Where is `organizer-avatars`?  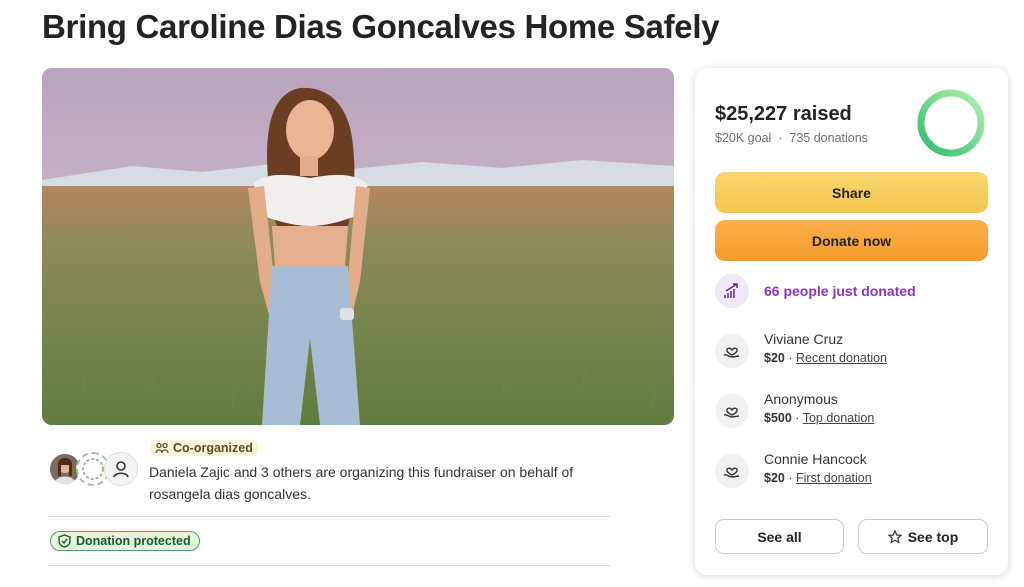
organizer-avatars is located at coordinates (93, 470).